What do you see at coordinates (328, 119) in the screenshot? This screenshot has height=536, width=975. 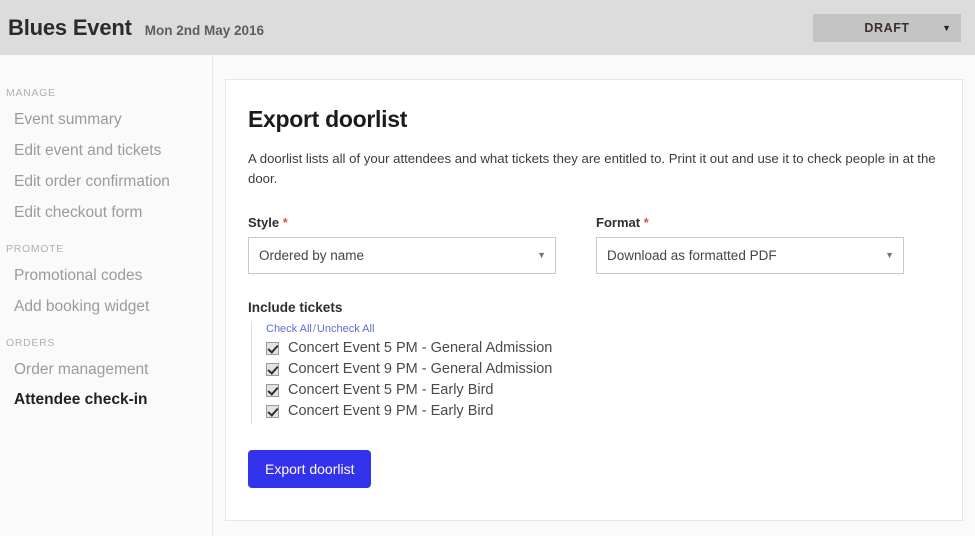 I see `card-title: Export doorlist` at bounding box center [328, 119].